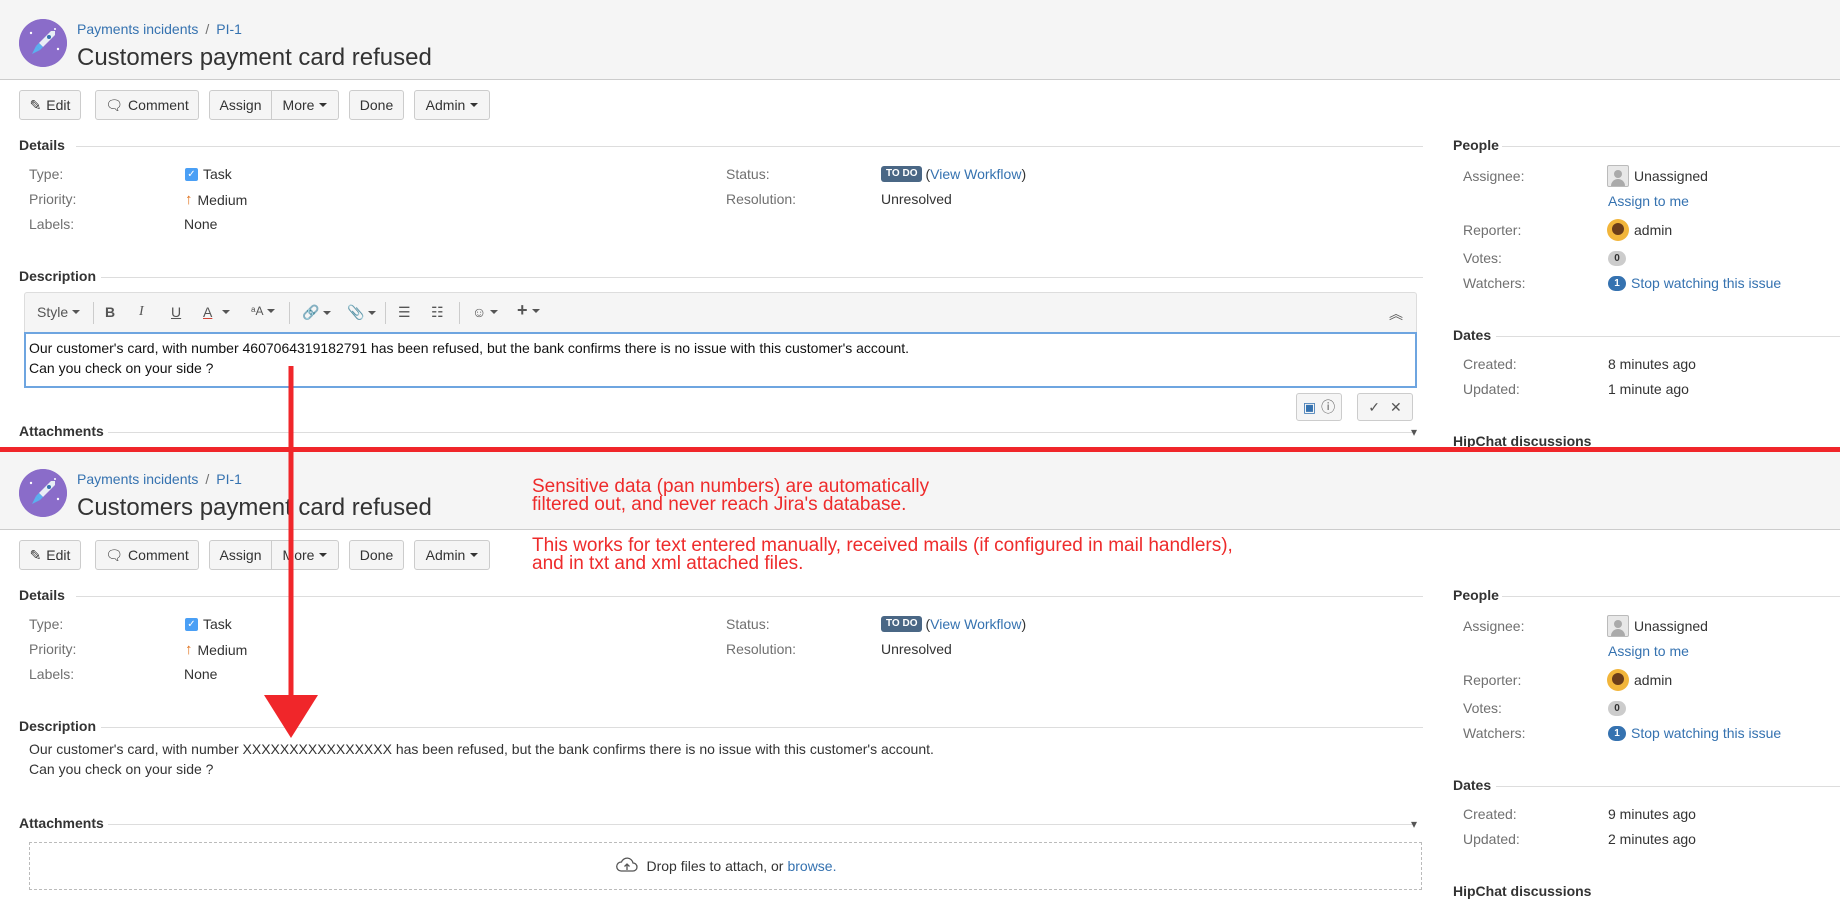 Image resolution: width=1840 pixels, height=900 pixels. What do you see at coordinates (916, 199) in the screenshot?
I see `resolution-value: Unresolved` at bounding box center [916, 199].